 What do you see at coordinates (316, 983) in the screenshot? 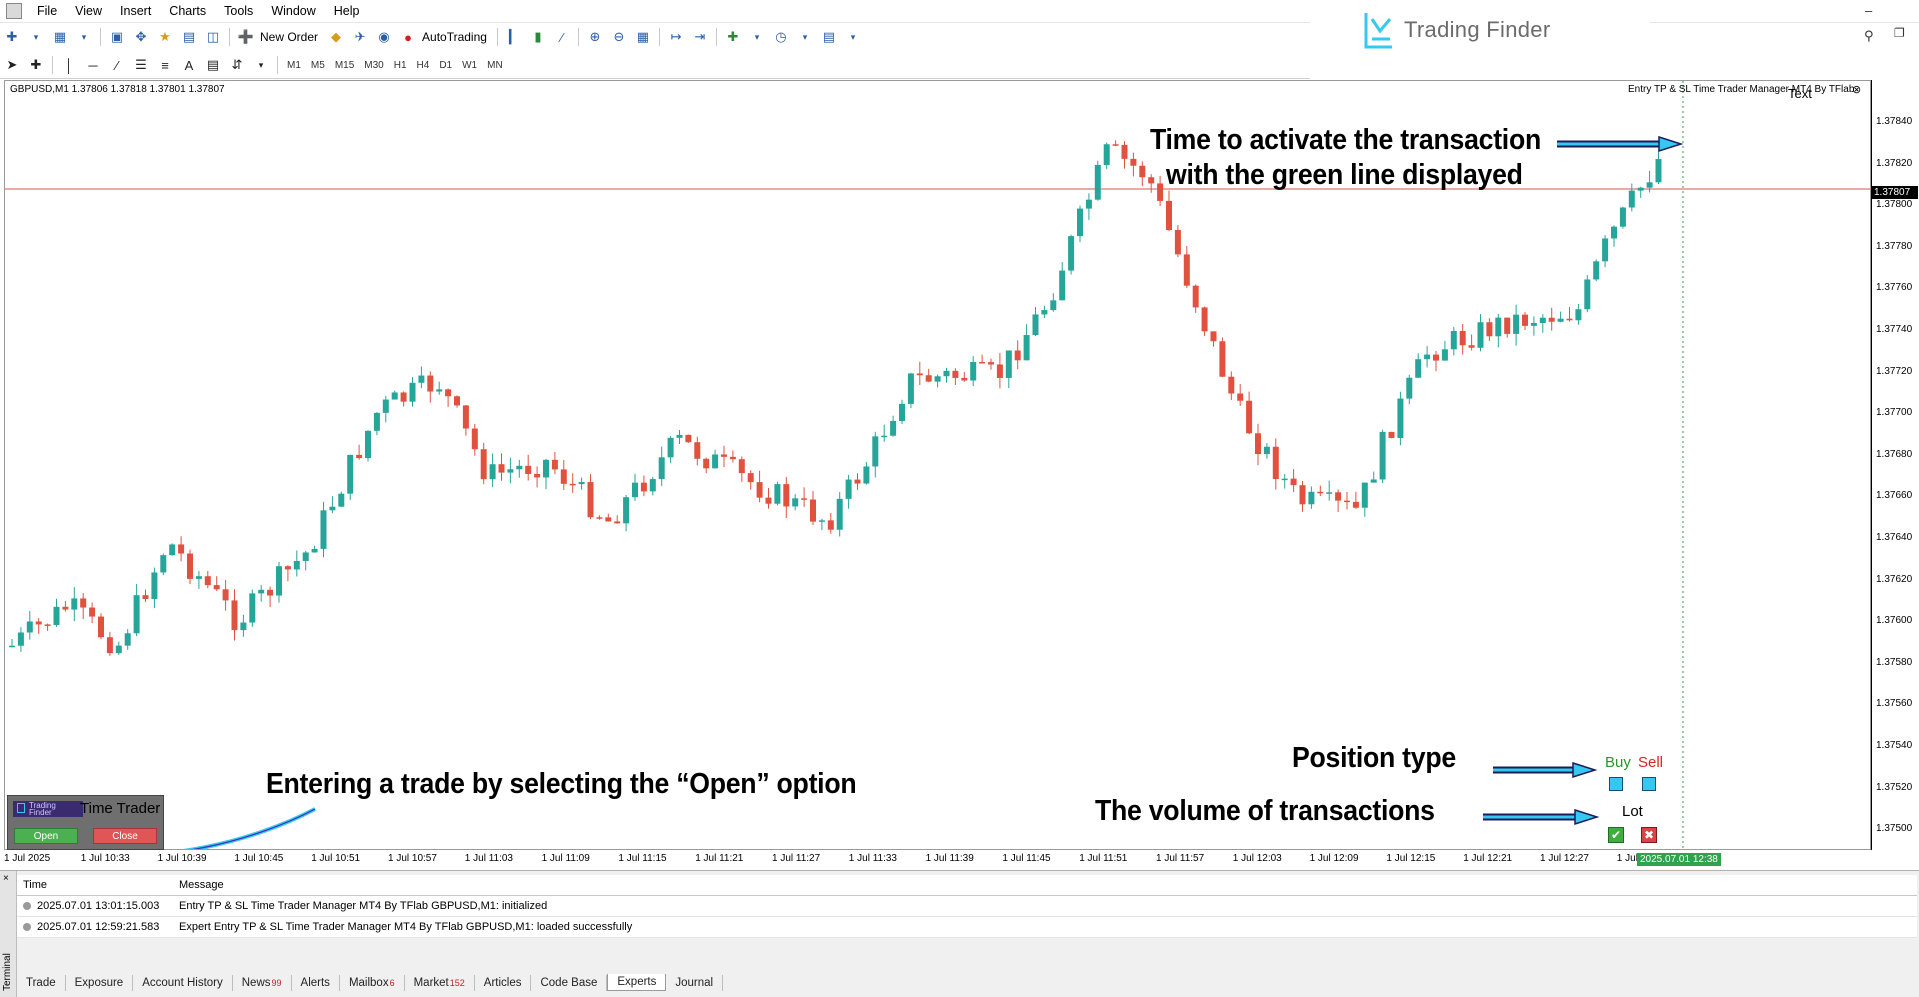
I see `tab-alerts: Alerts` at bounding box center [316, 983].